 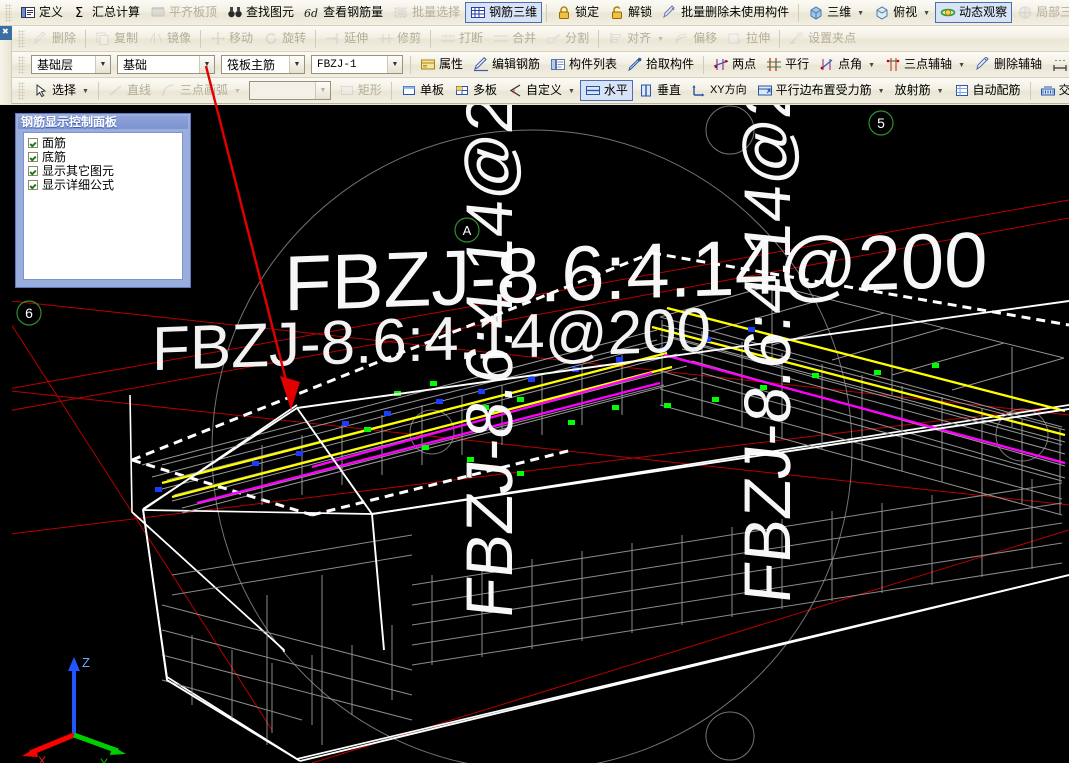 What do you see at coordinates (461, 38) in the screenshot?
I see `break-button: 打断` at bounding box center [461, 38].